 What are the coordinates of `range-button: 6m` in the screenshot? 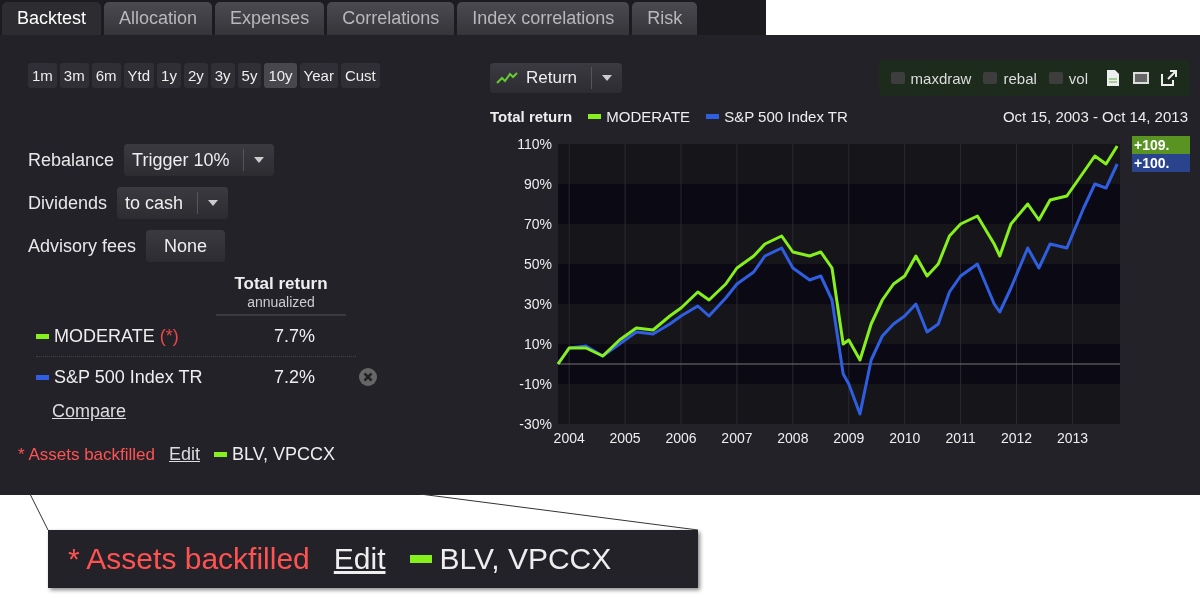 It's located at (106, 75).